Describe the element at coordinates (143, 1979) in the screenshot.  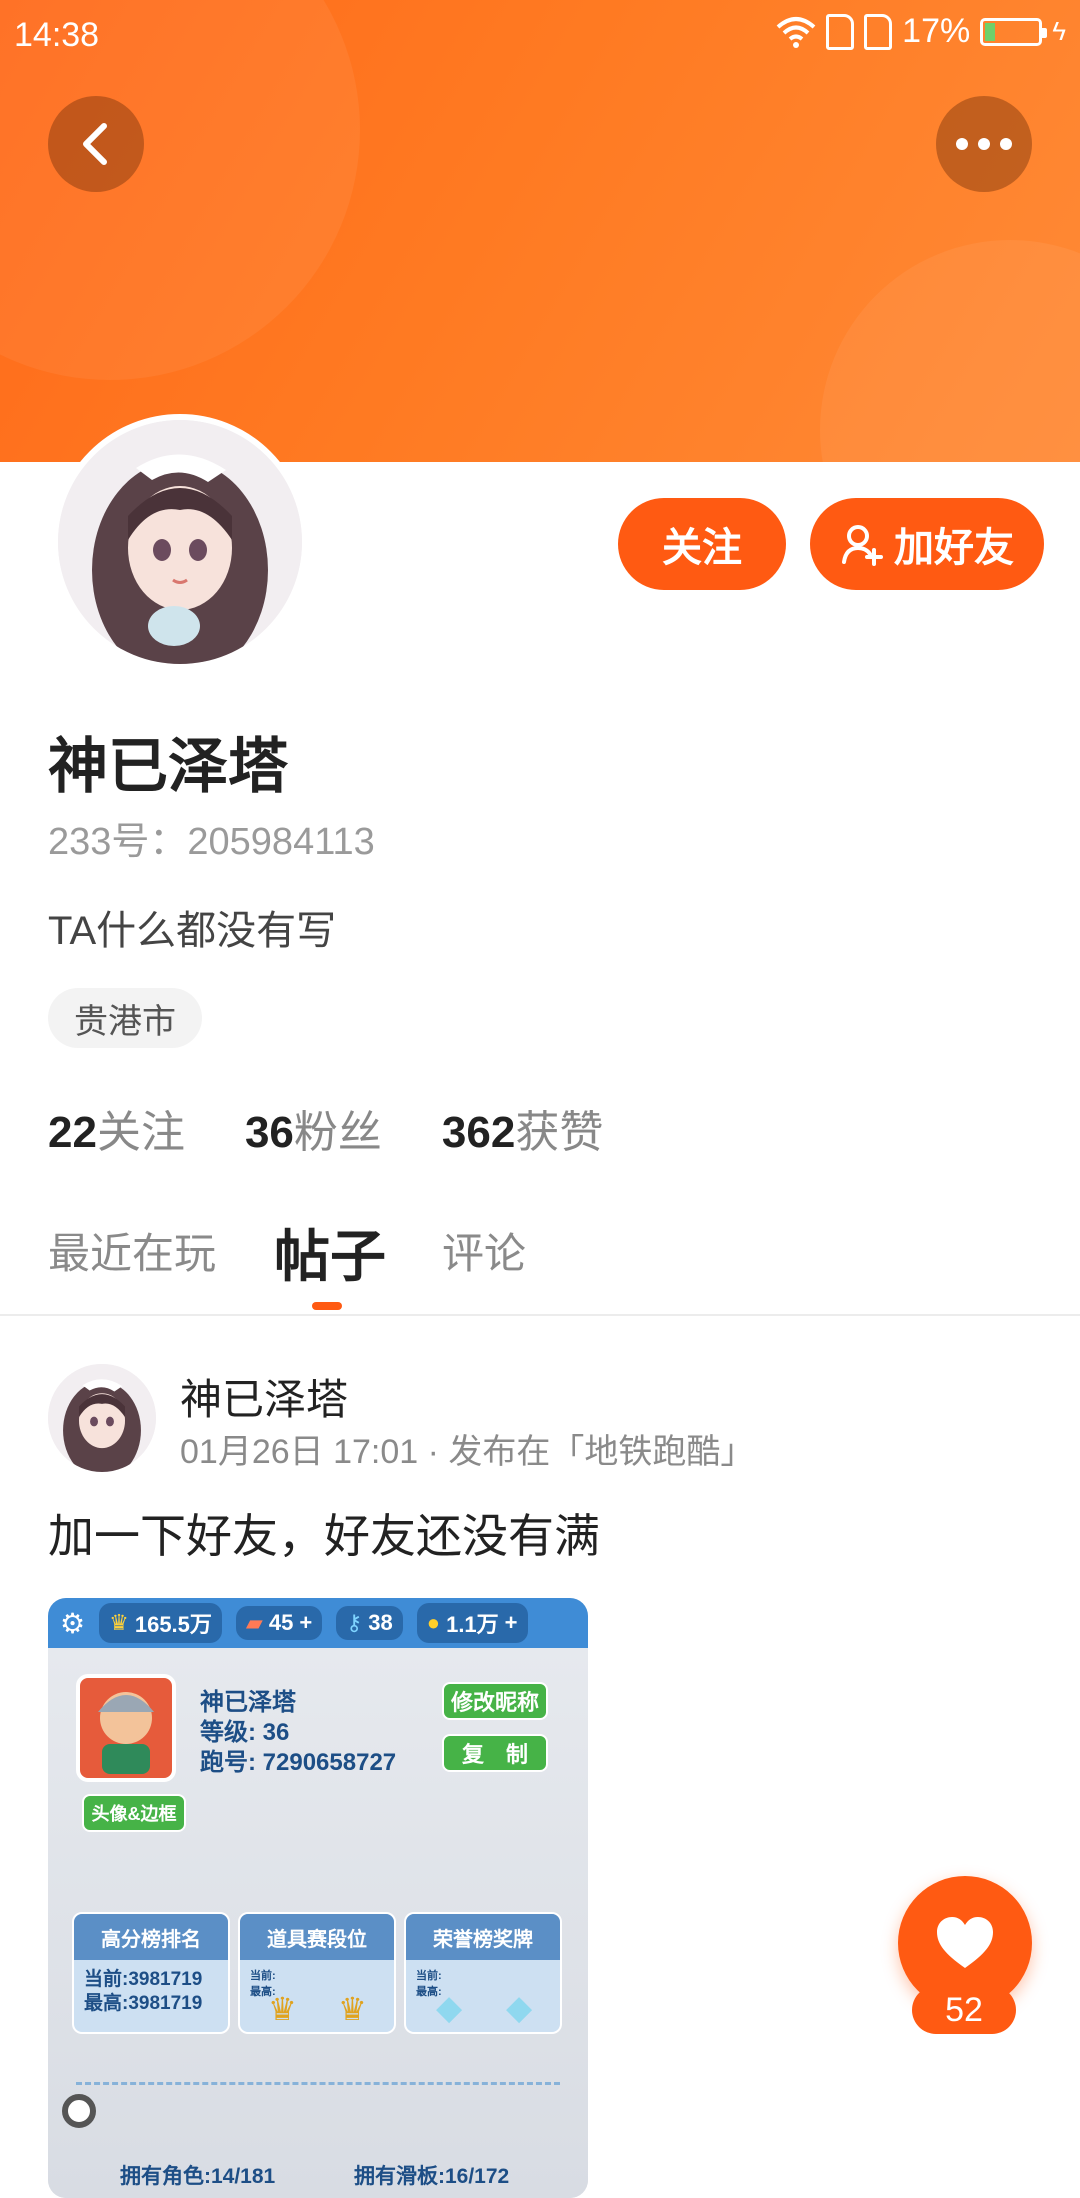
I see `game-panel-line: 当前:3981719` at that location.